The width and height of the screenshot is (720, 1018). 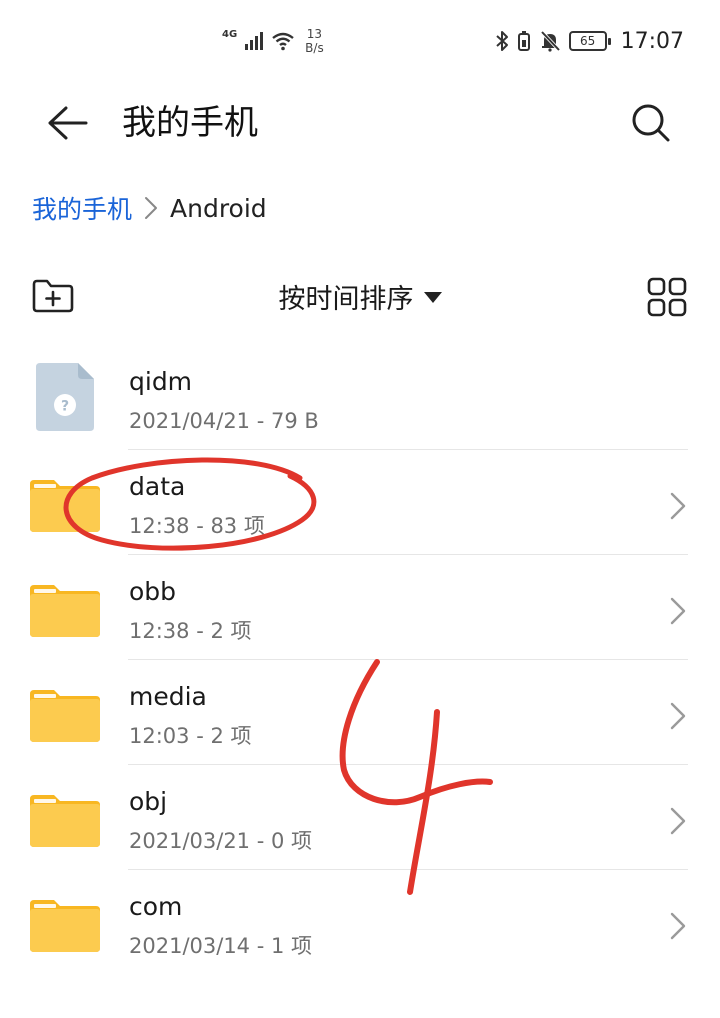 I want to click on new-folder-button, so click(x=53, y=296).